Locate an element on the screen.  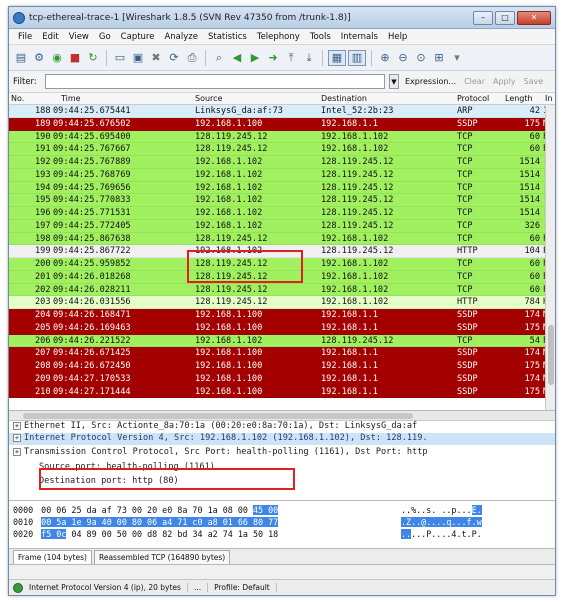
resize-columns-icon: ⊞ is located at coordinates (439, 58).